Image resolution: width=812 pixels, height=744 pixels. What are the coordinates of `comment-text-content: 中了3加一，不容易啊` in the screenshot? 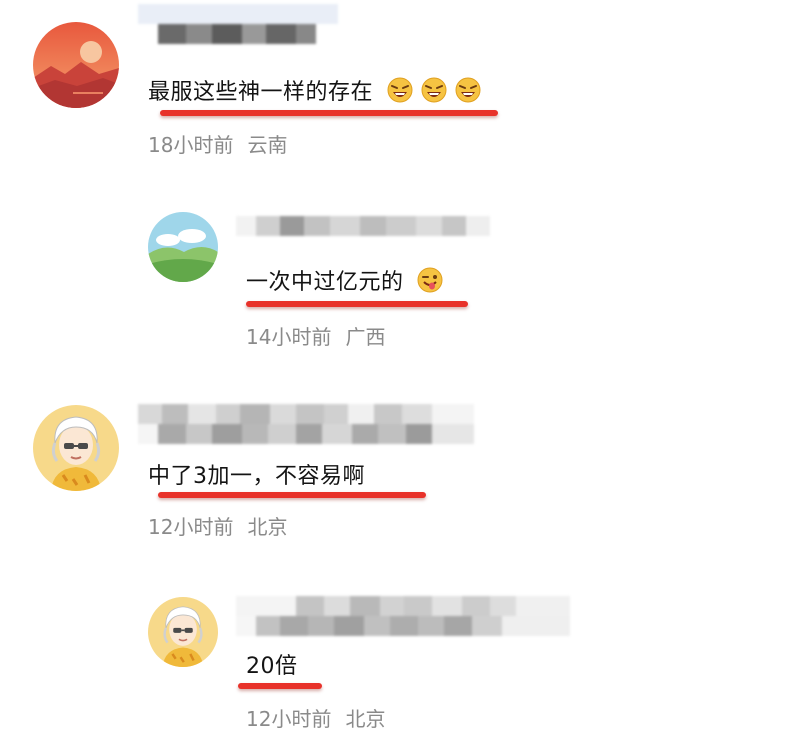 It's located at (256, 476).